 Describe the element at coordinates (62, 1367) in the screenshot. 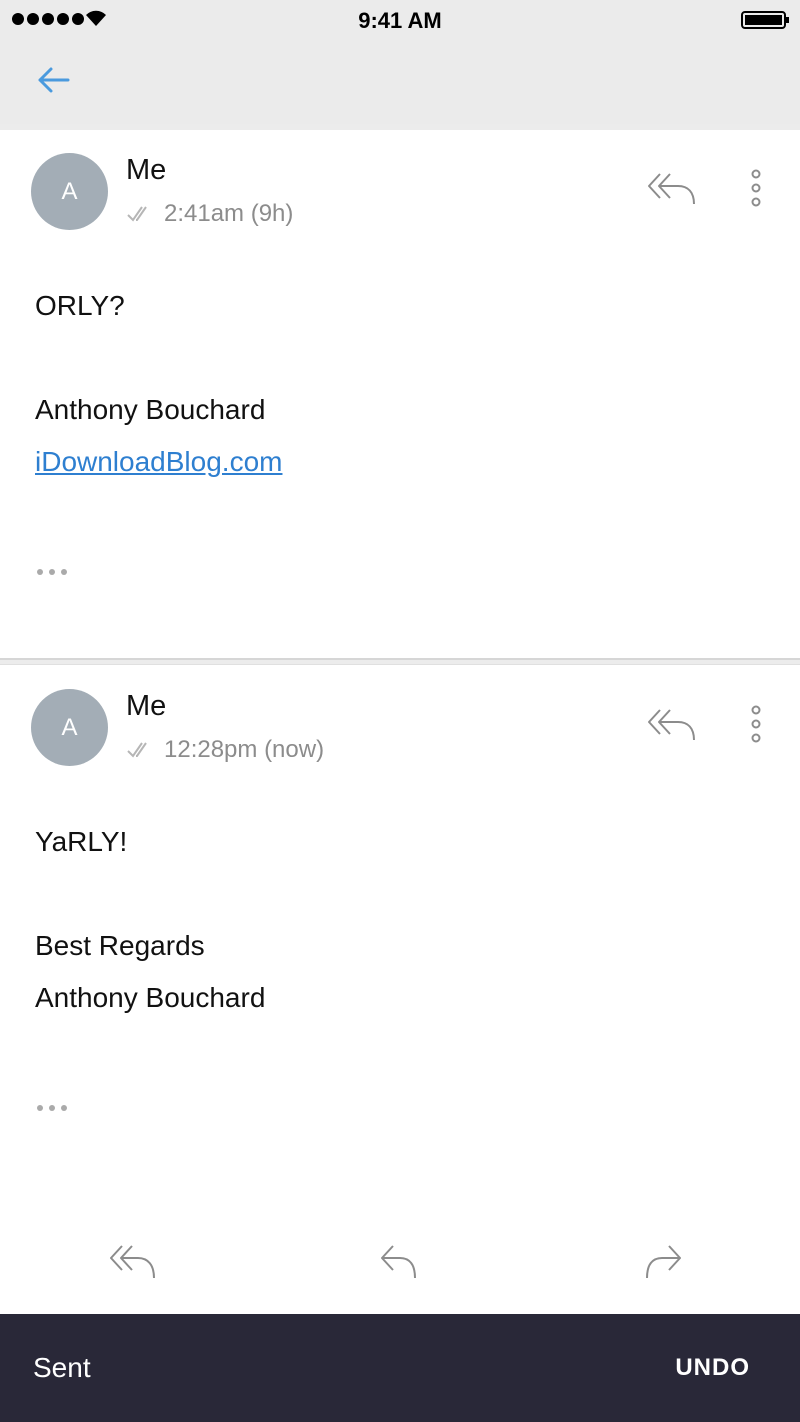

I see `snackbar-message: Sent` at that location.